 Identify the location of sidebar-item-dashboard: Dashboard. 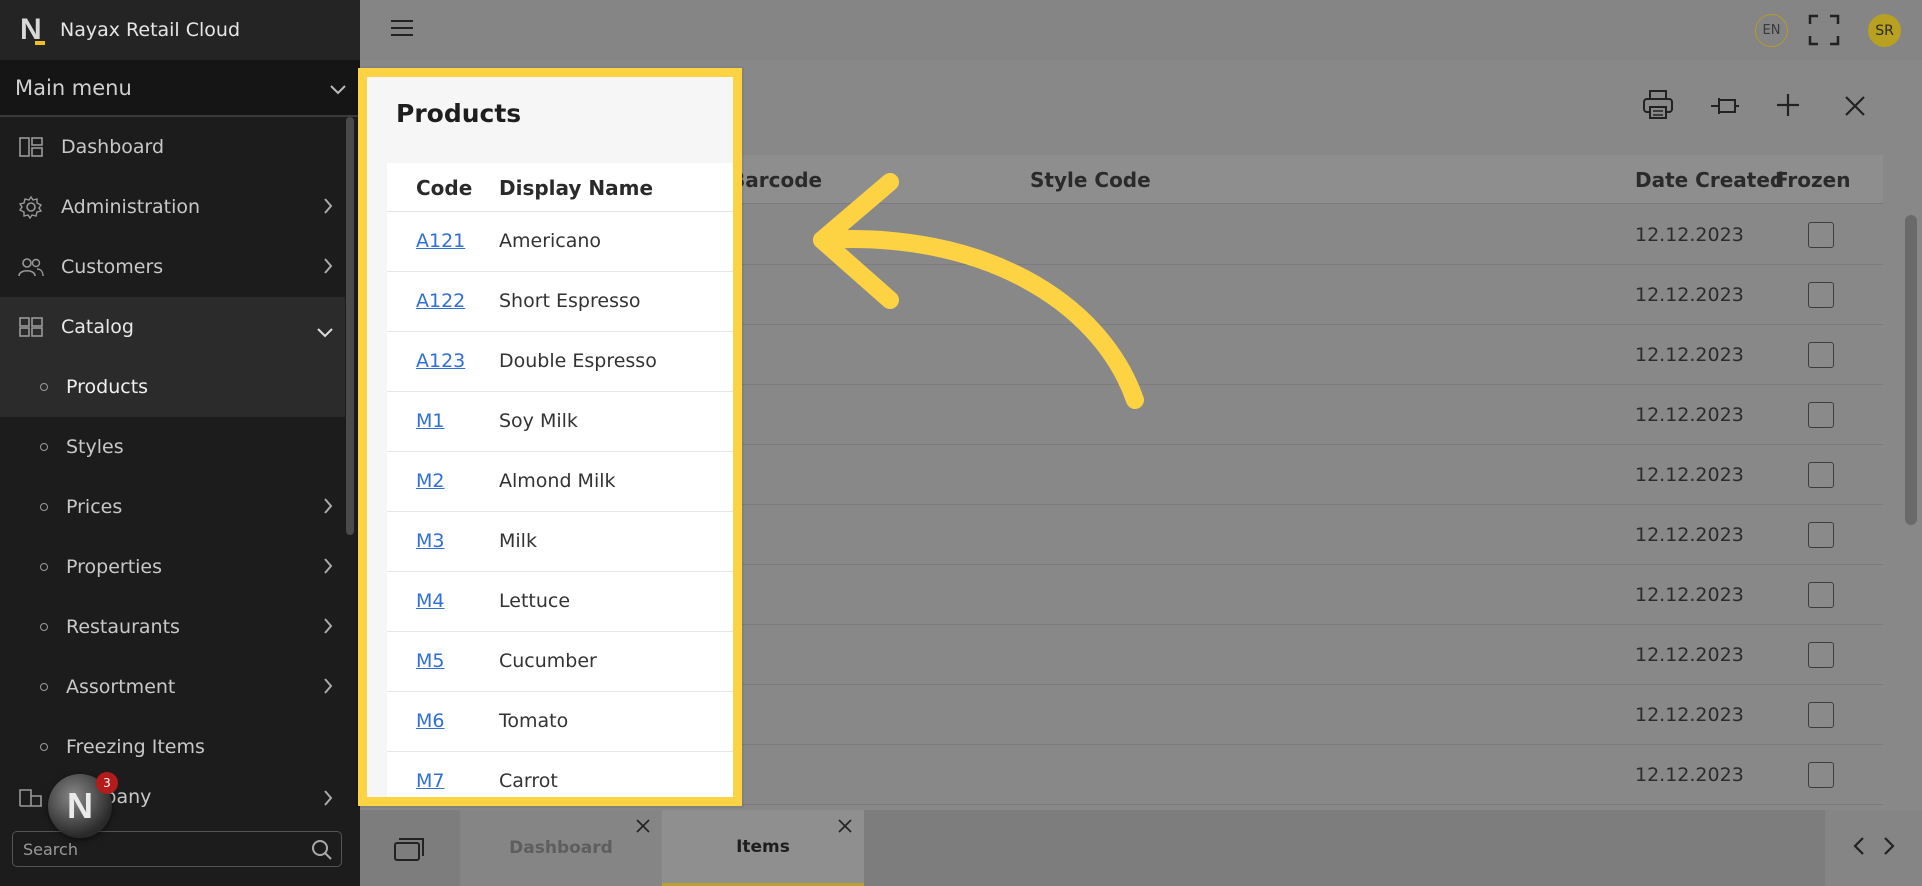
(172, 147).